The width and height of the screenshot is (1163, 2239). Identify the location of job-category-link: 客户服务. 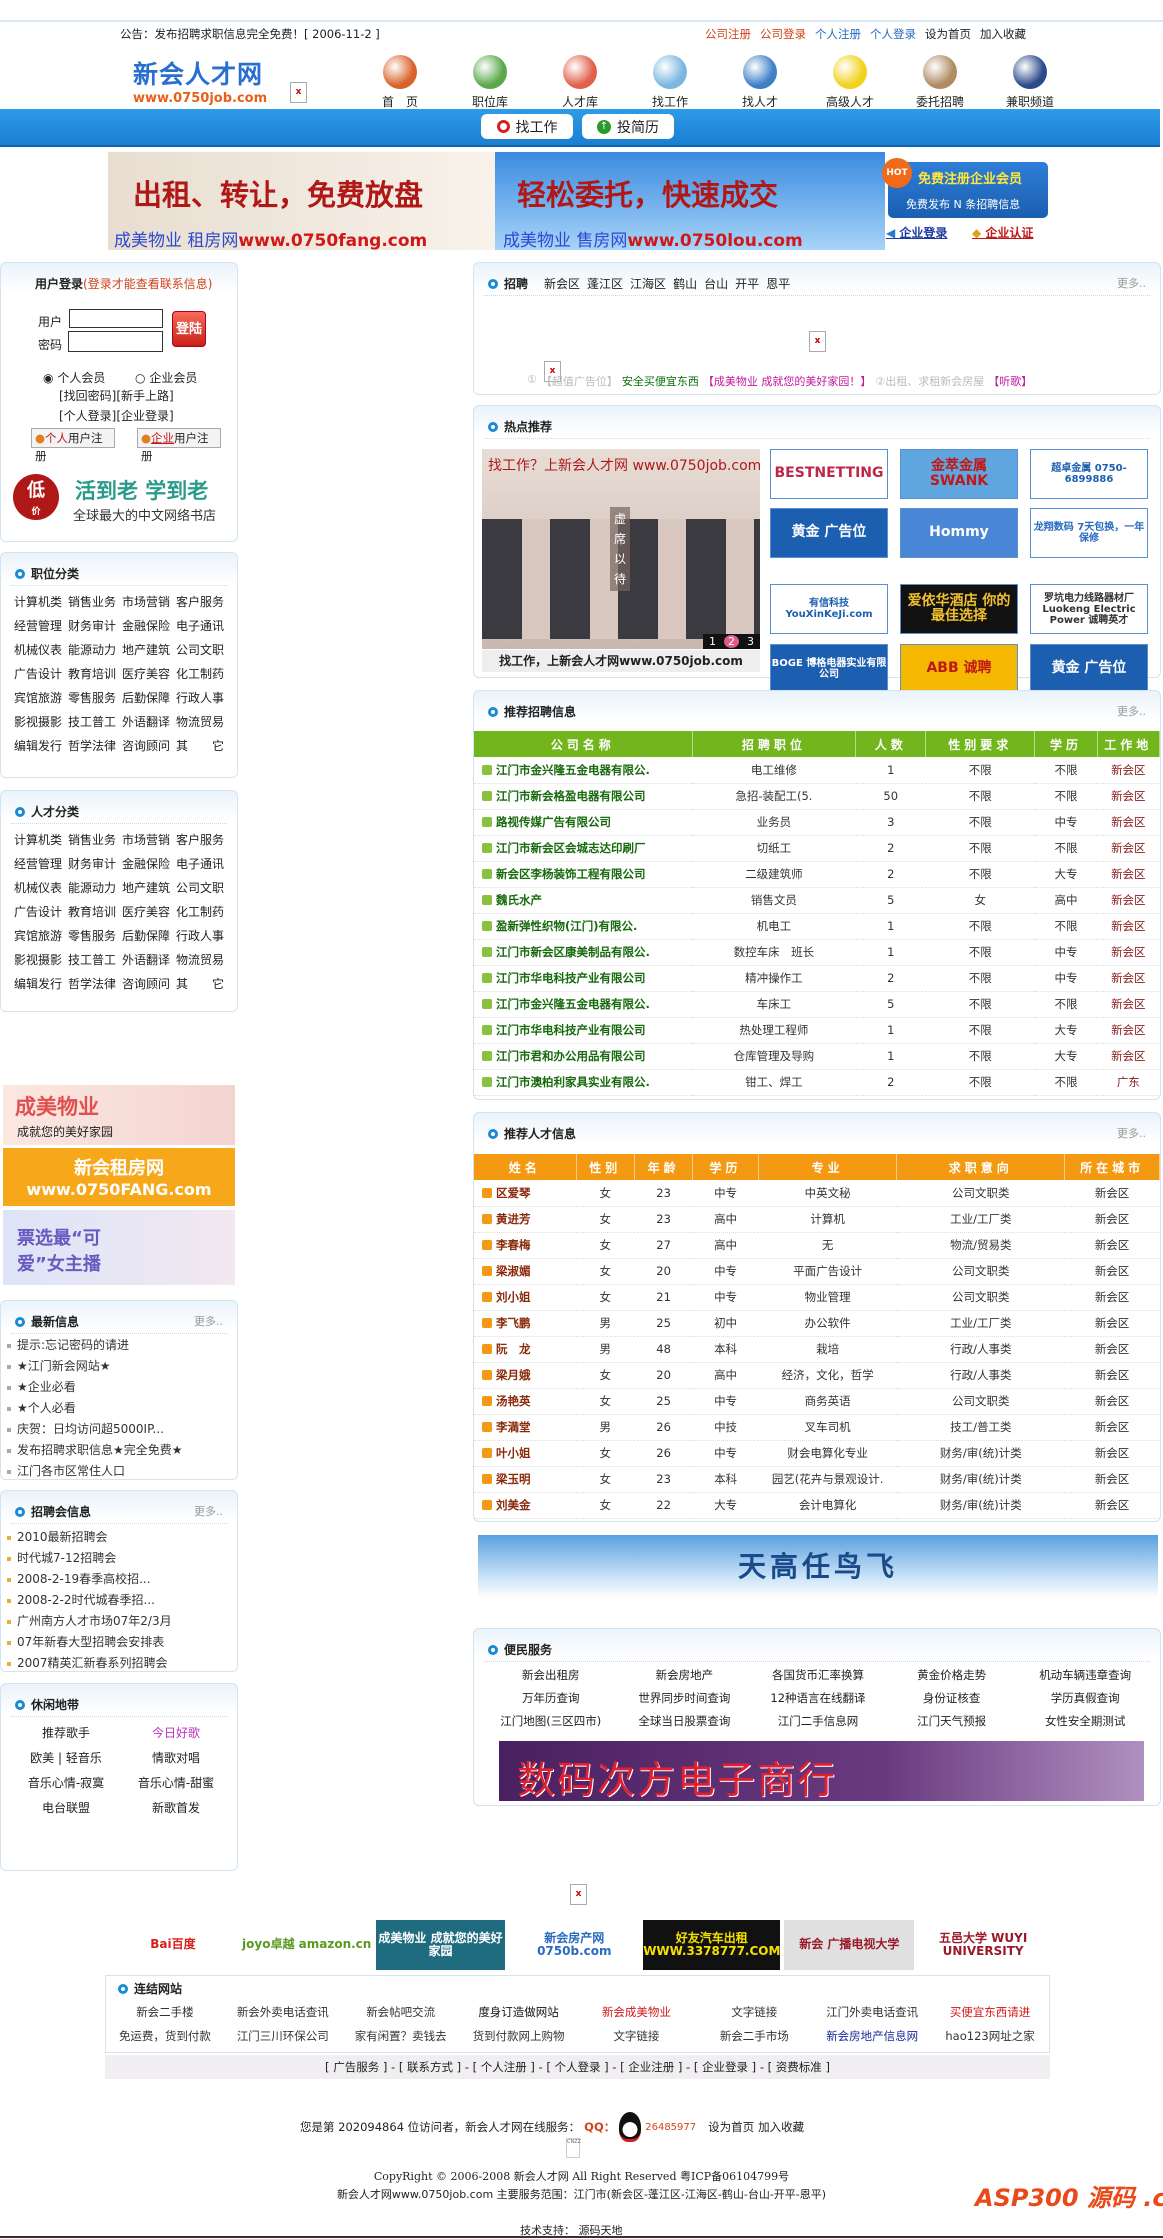
(203, 601).